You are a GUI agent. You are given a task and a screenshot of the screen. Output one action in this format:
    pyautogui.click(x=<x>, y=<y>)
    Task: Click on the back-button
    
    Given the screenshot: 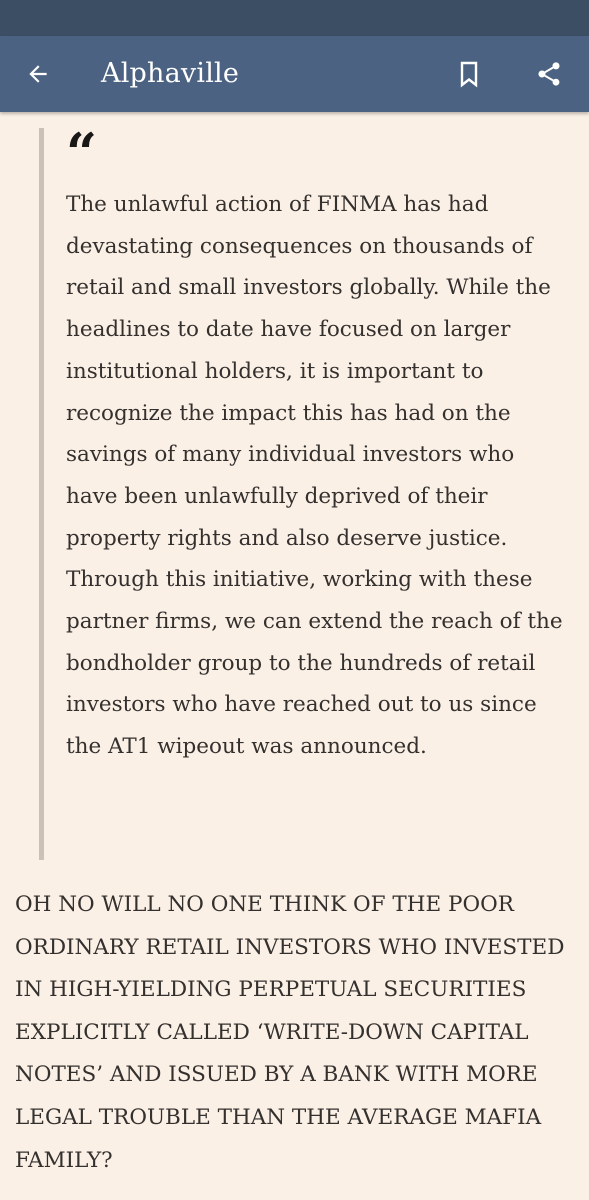 What is the action you would take?
    pyautogui.click(x=38, y=74)
    